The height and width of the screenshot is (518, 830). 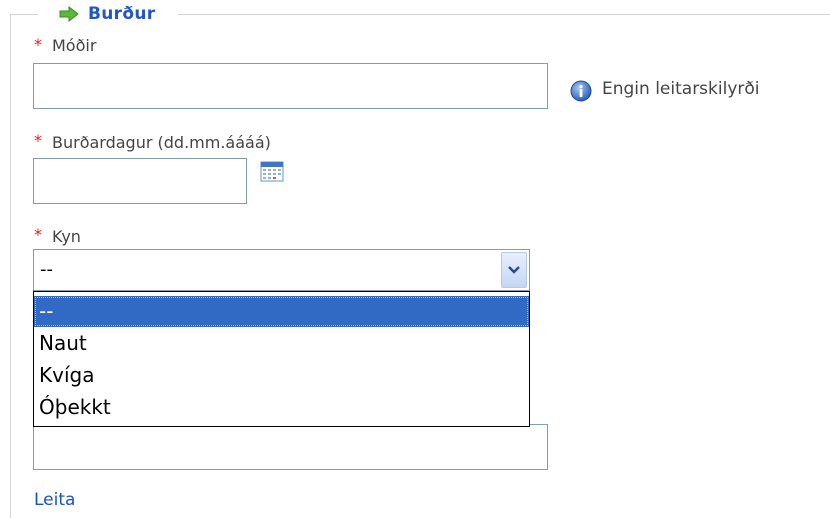 I want to click on kyn-option: Óþekkt, so click(x=281, y=407).